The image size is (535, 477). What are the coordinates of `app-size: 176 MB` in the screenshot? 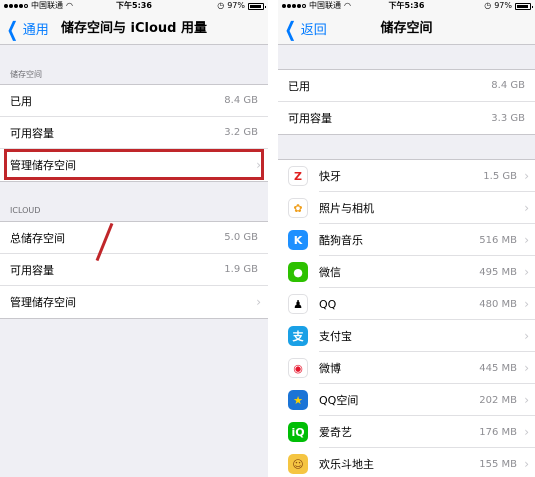 It's located at (498, 432).